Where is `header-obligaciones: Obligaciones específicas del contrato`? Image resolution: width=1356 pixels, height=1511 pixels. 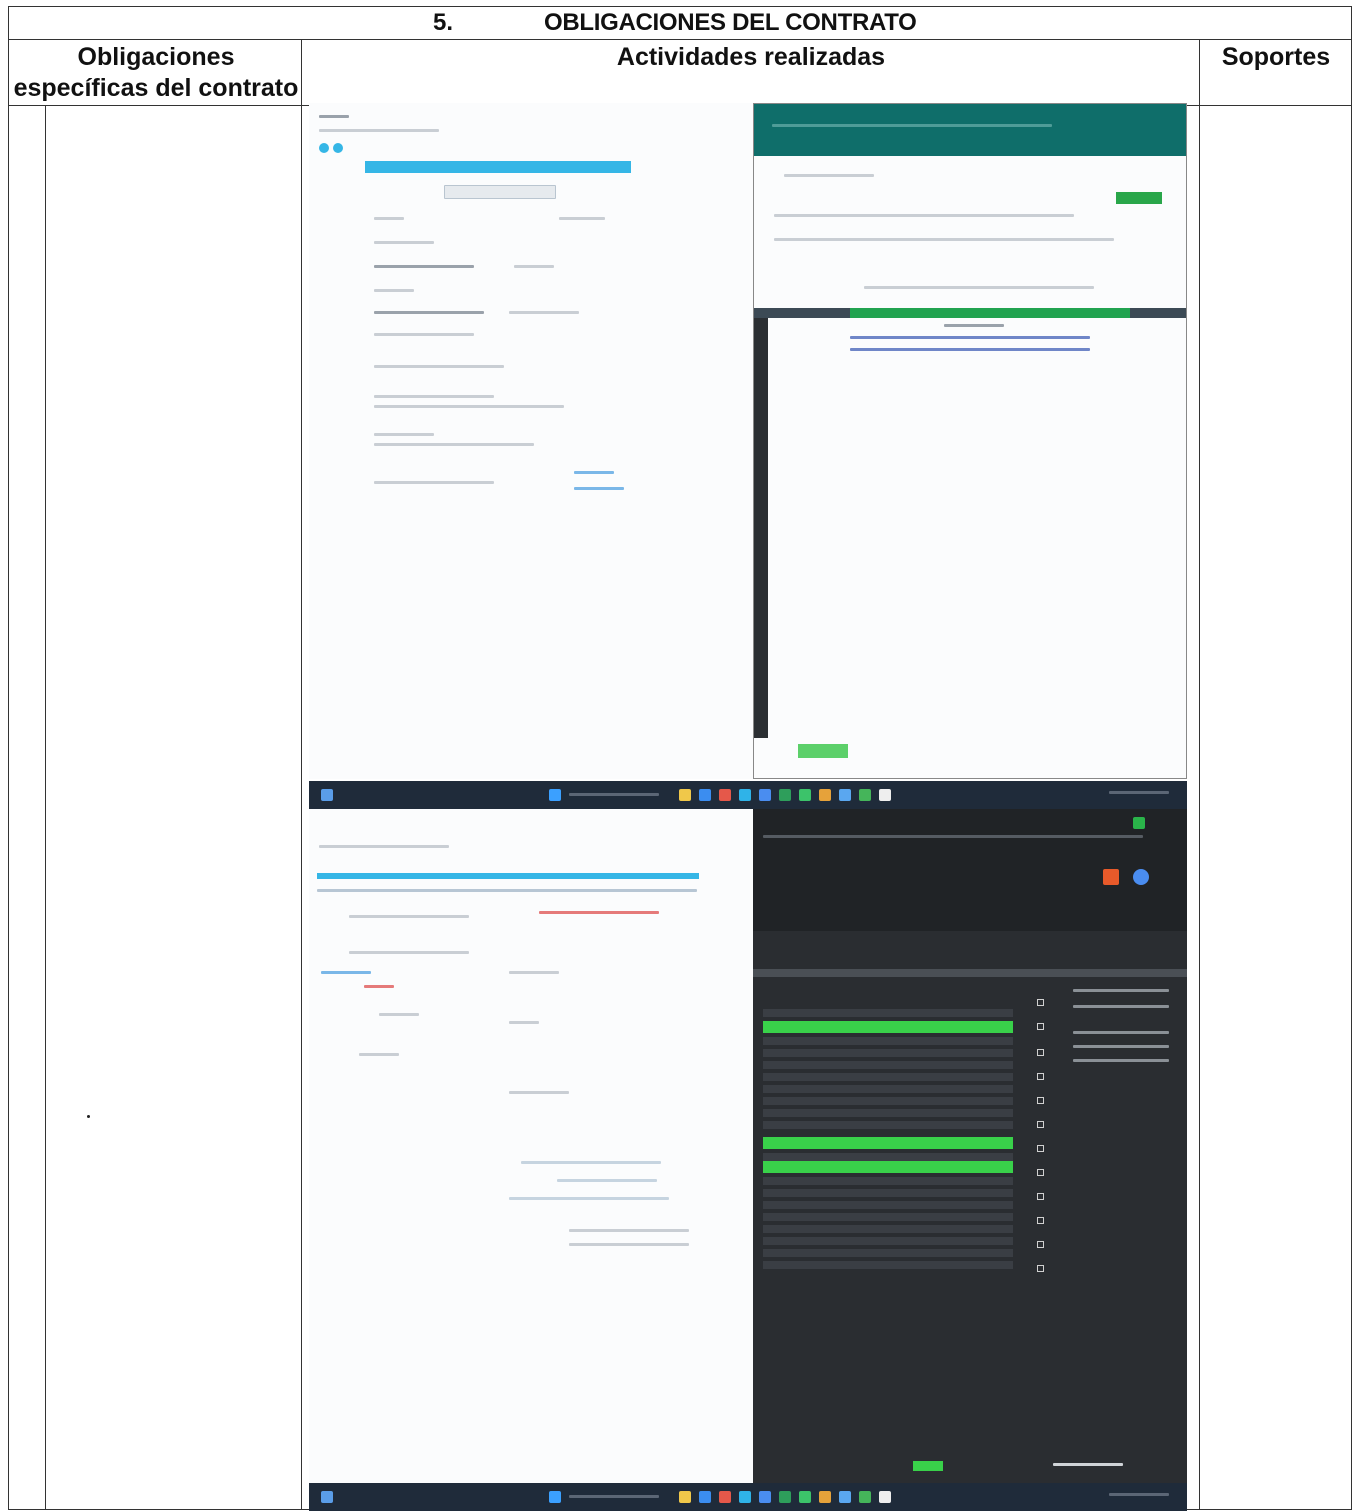 header-obligaciones: Obligaciones específicas del contrato is located at coordinates (156, 72).